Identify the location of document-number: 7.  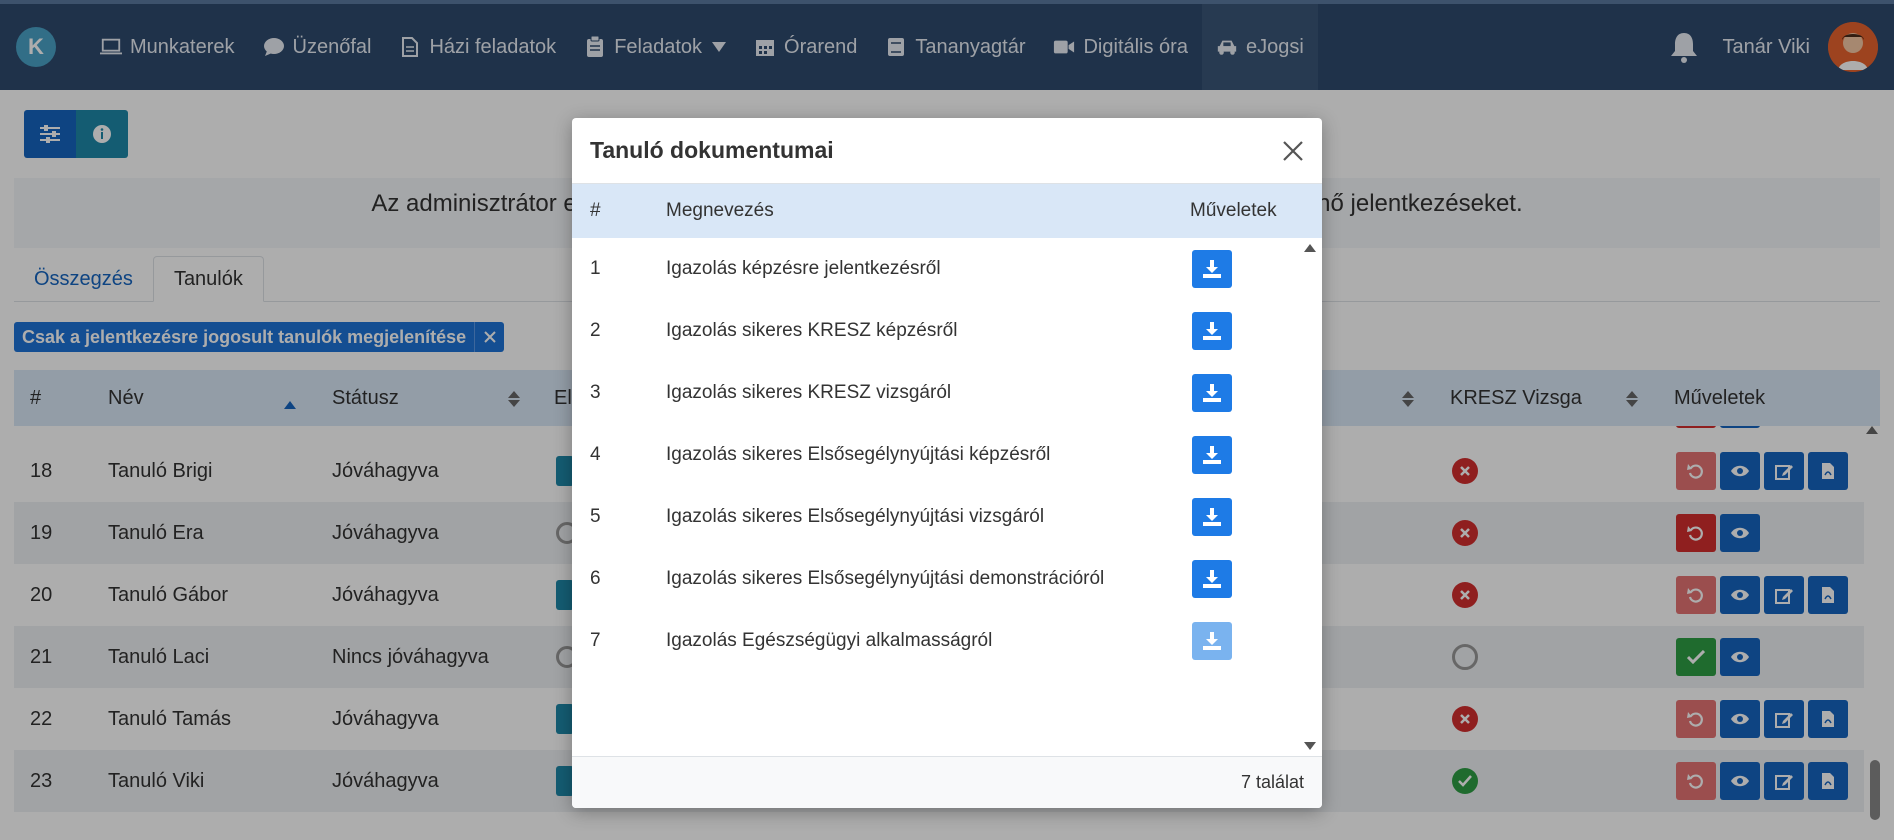
(595, 640).